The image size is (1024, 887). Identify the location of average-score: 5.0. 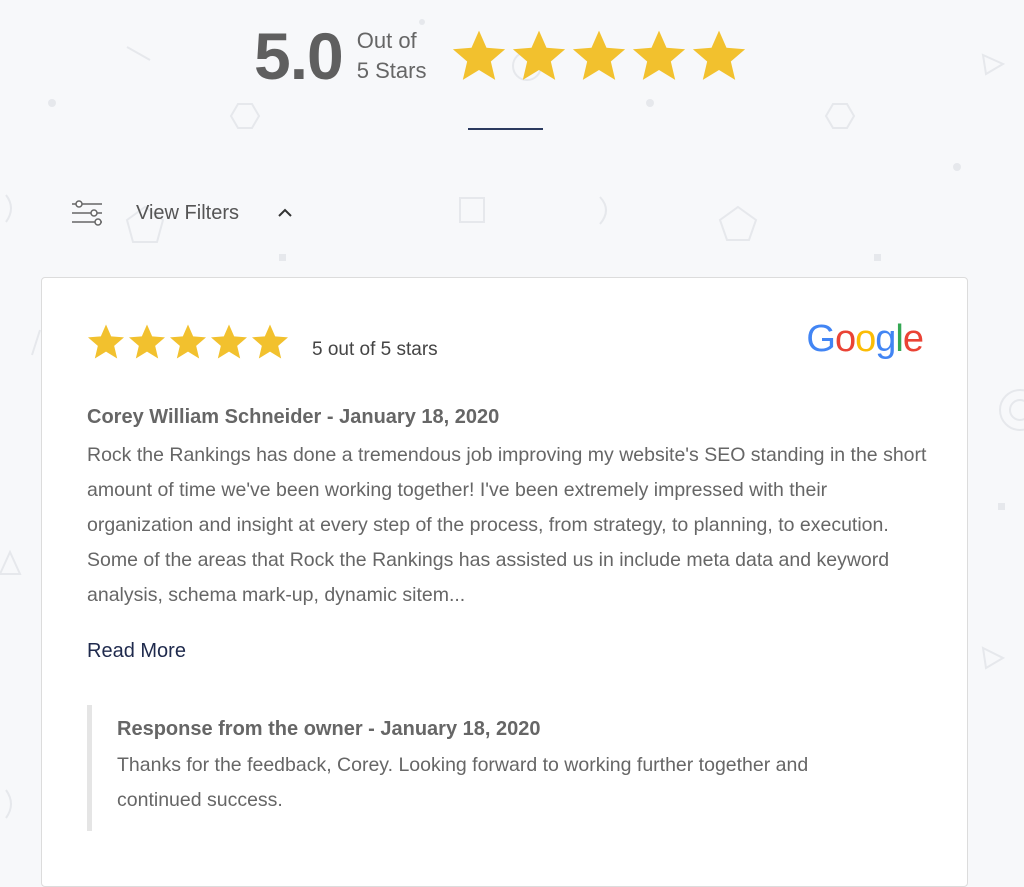
(299, 56).